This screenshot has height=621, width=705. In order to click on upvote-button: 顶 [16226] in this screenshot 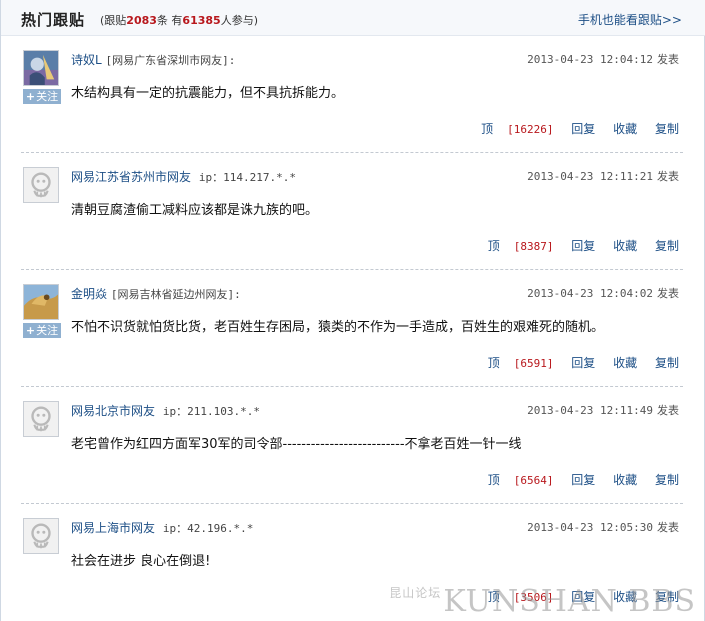, I will do `click(510, 129)`.